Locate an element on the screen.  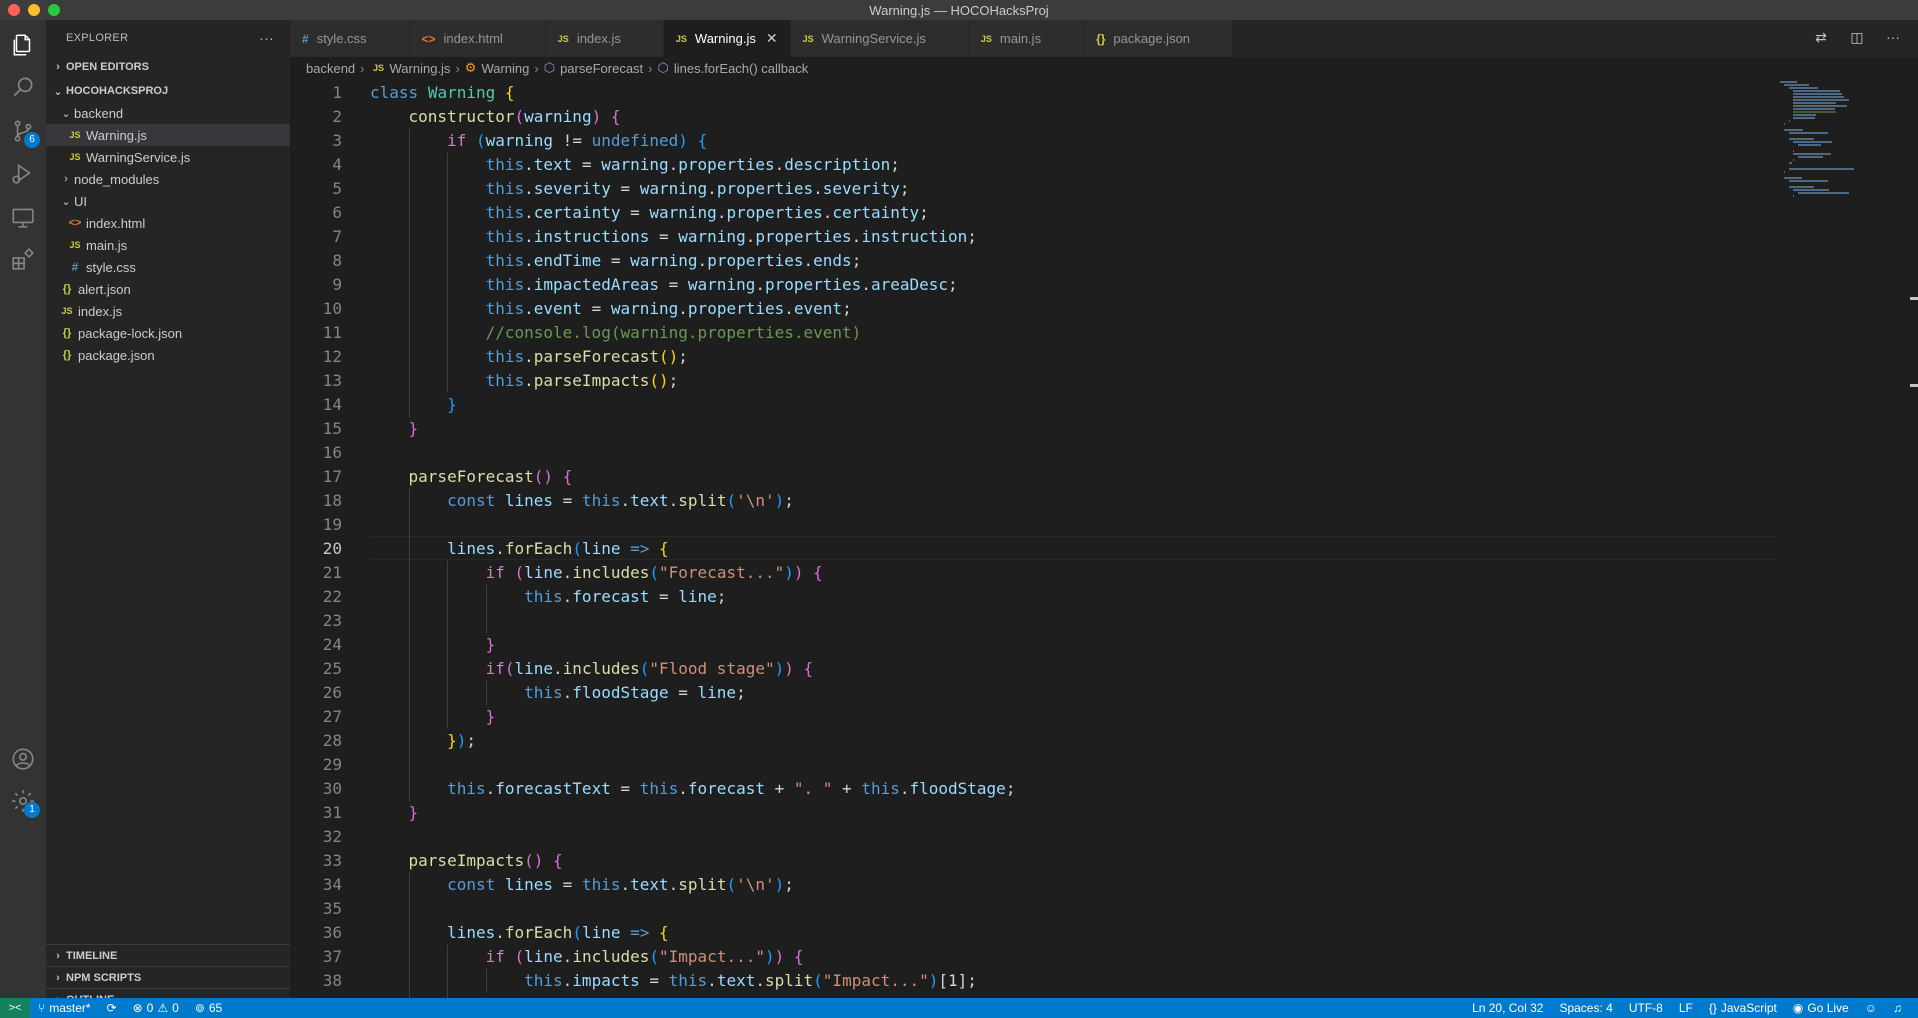
tree-item: › node_modules is located at coordinates (168, 179).